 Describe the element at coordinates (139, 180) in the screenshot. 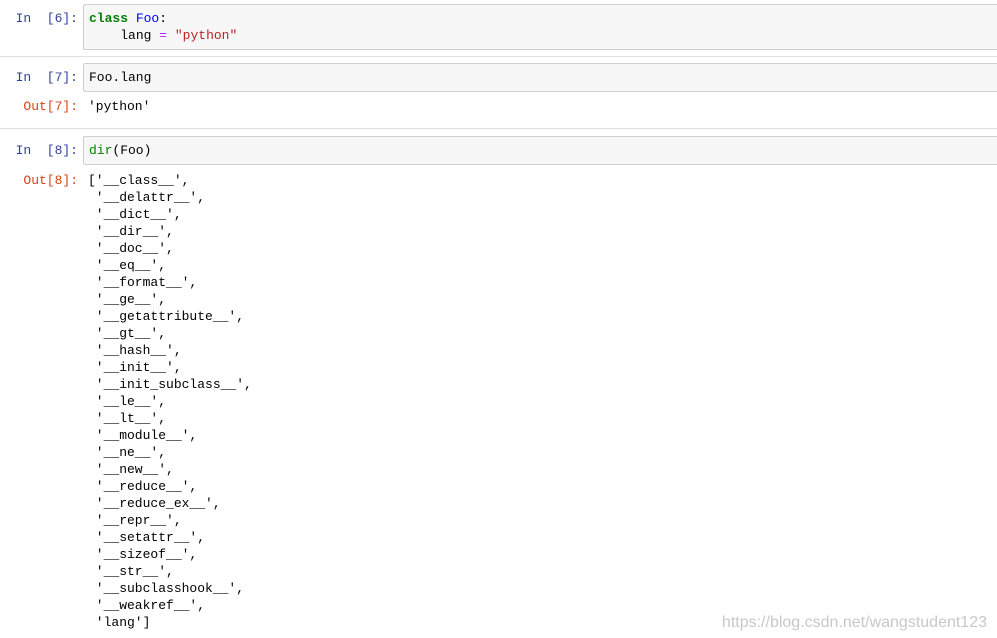

I see `output-line: ['__class__',` at that location.